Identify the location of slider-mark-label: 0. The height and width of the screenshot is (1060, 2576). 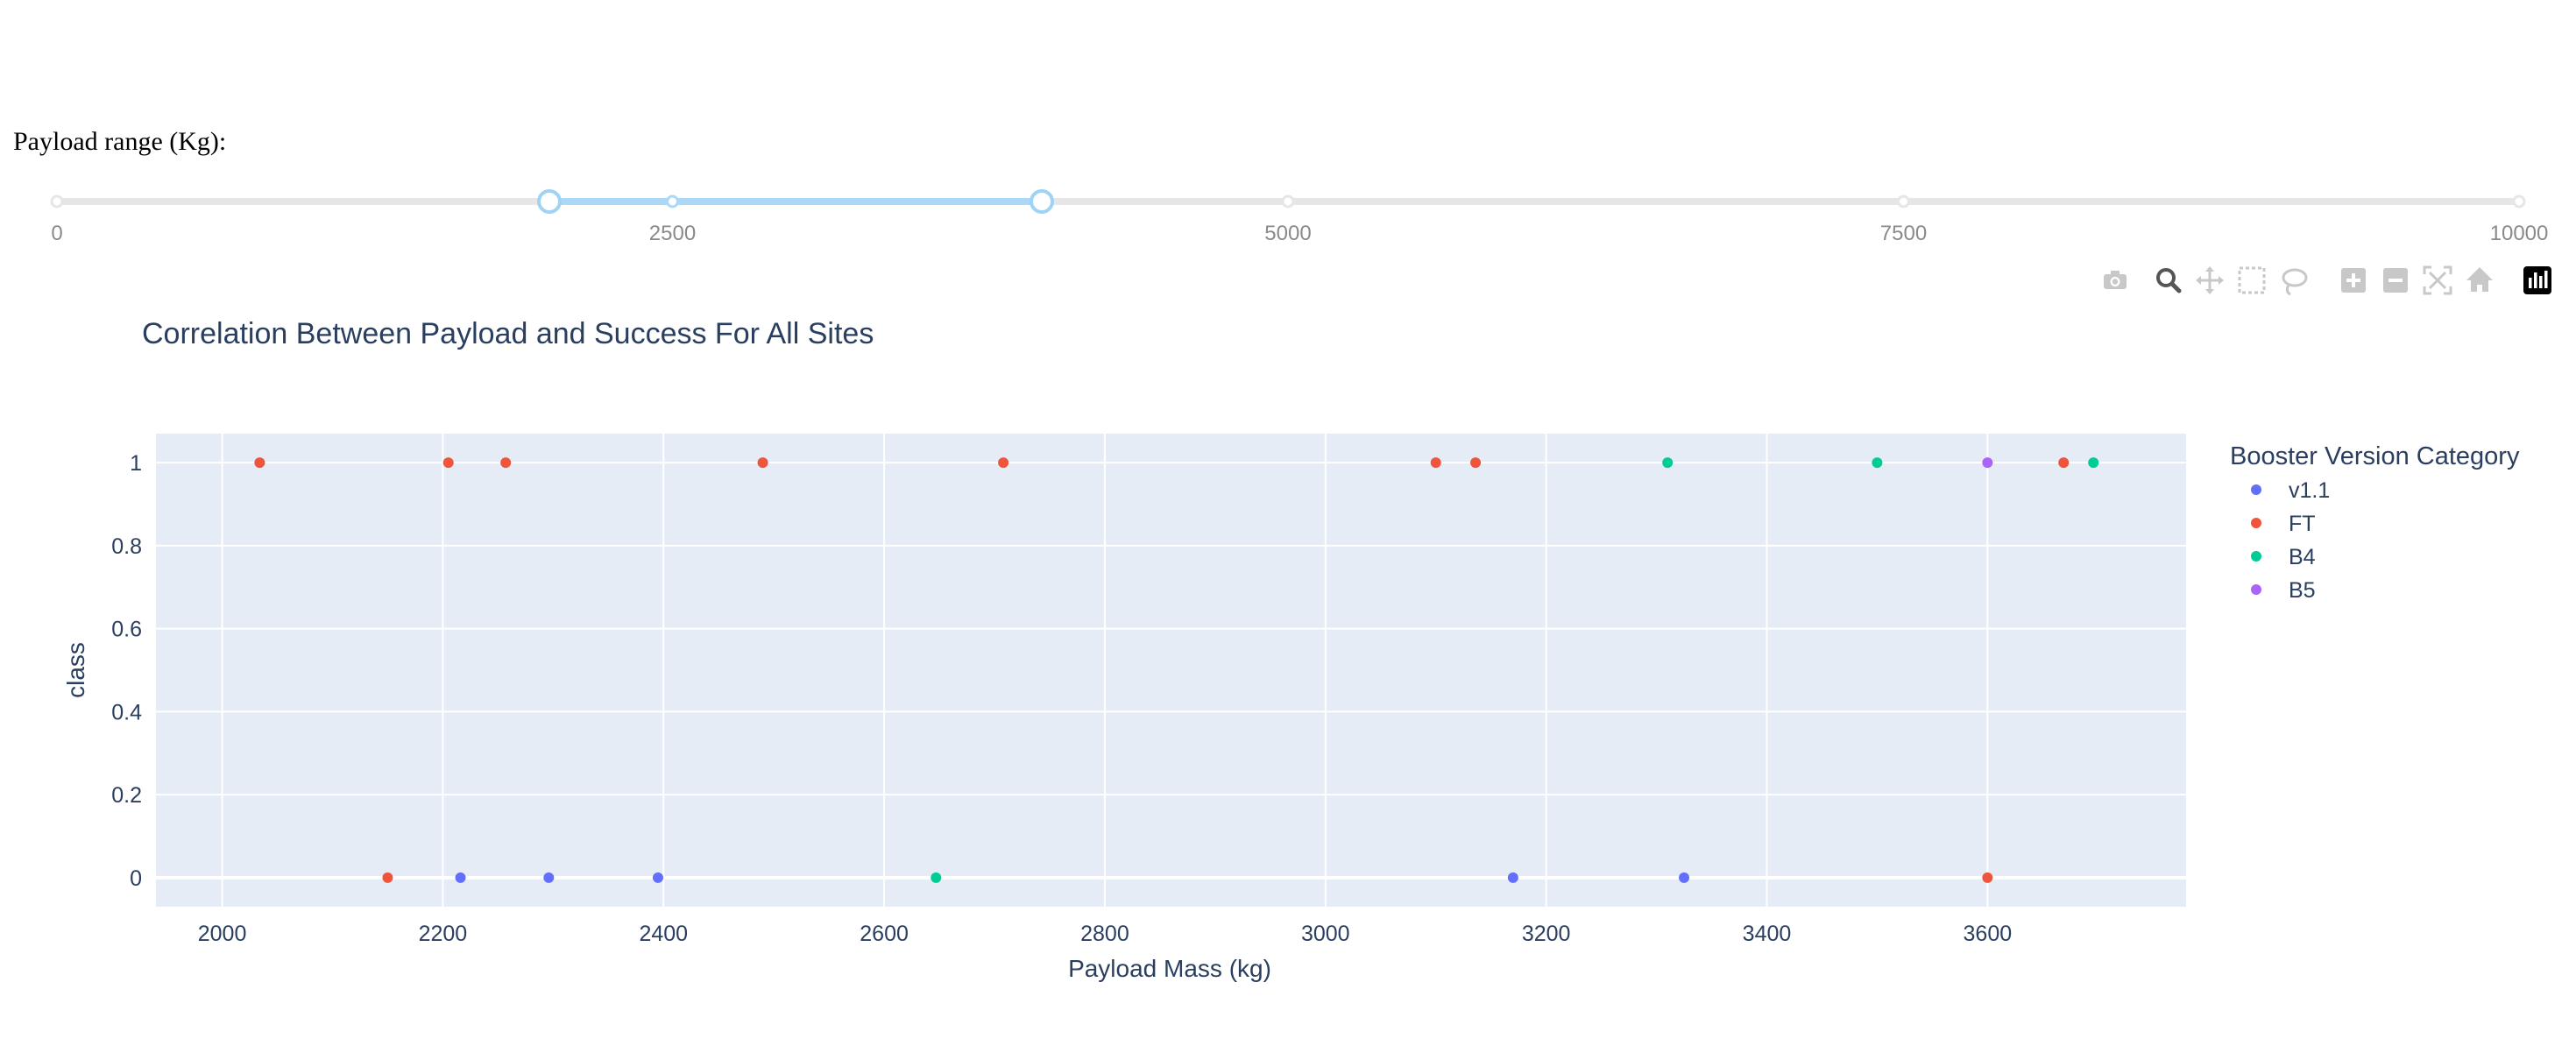
(56, 234).